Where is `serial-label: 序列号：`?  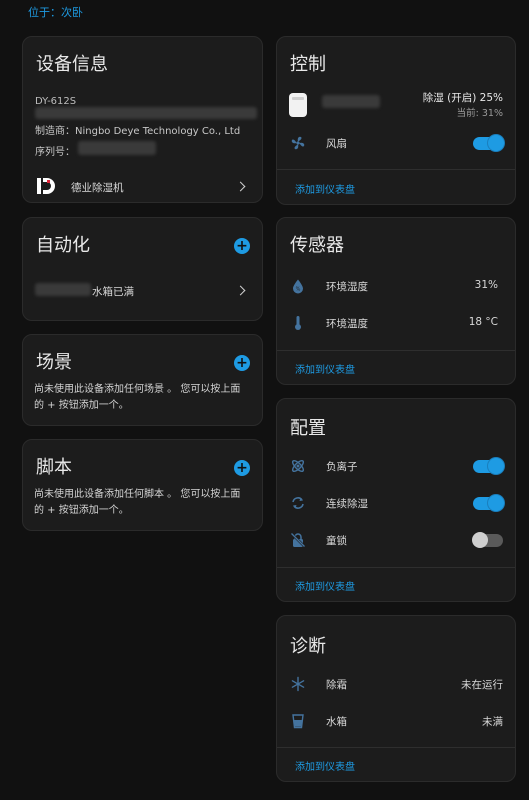
serial-label: 序列号： is located at coordinates (55, 152).